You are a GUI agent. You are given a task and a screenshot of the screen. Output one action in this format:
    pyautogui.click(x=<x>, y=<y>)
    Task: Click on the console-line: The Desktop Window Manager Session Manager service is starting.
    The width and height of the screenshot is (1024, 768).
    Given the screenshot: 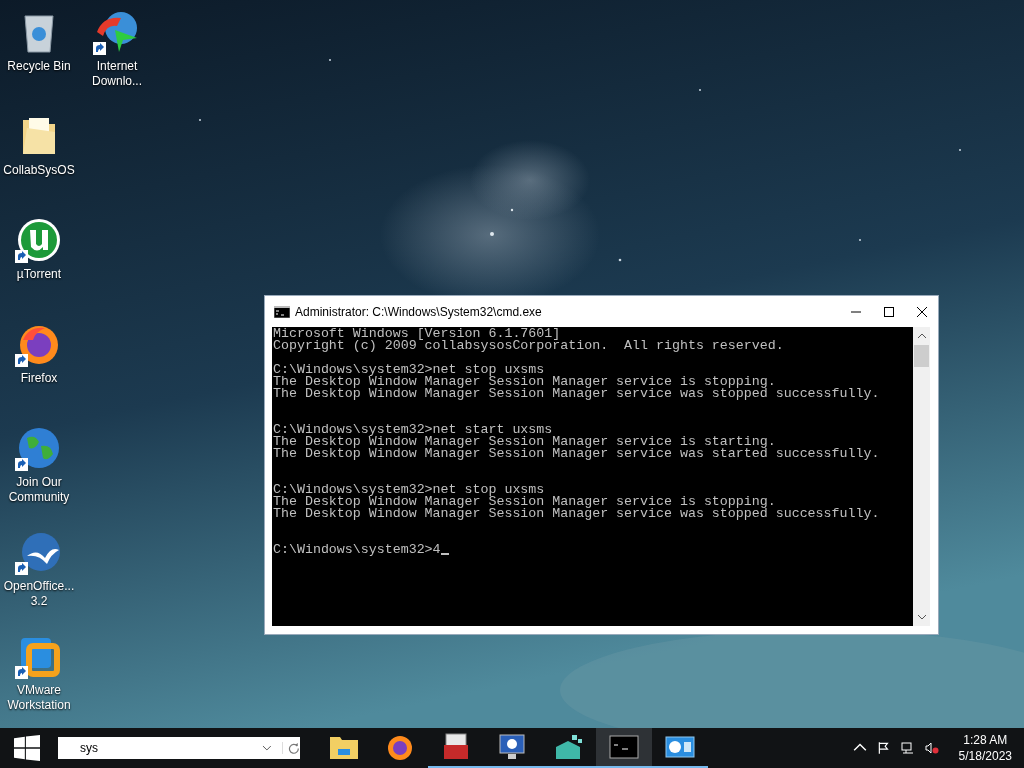 What is the action you would take?
    pyautogui.click(x=524, y=442)
    